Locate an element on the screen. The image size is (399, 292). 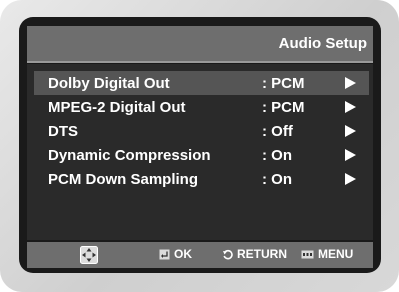
menu-item-label: PCM Down Sampling is located at coordinates (123, 179).